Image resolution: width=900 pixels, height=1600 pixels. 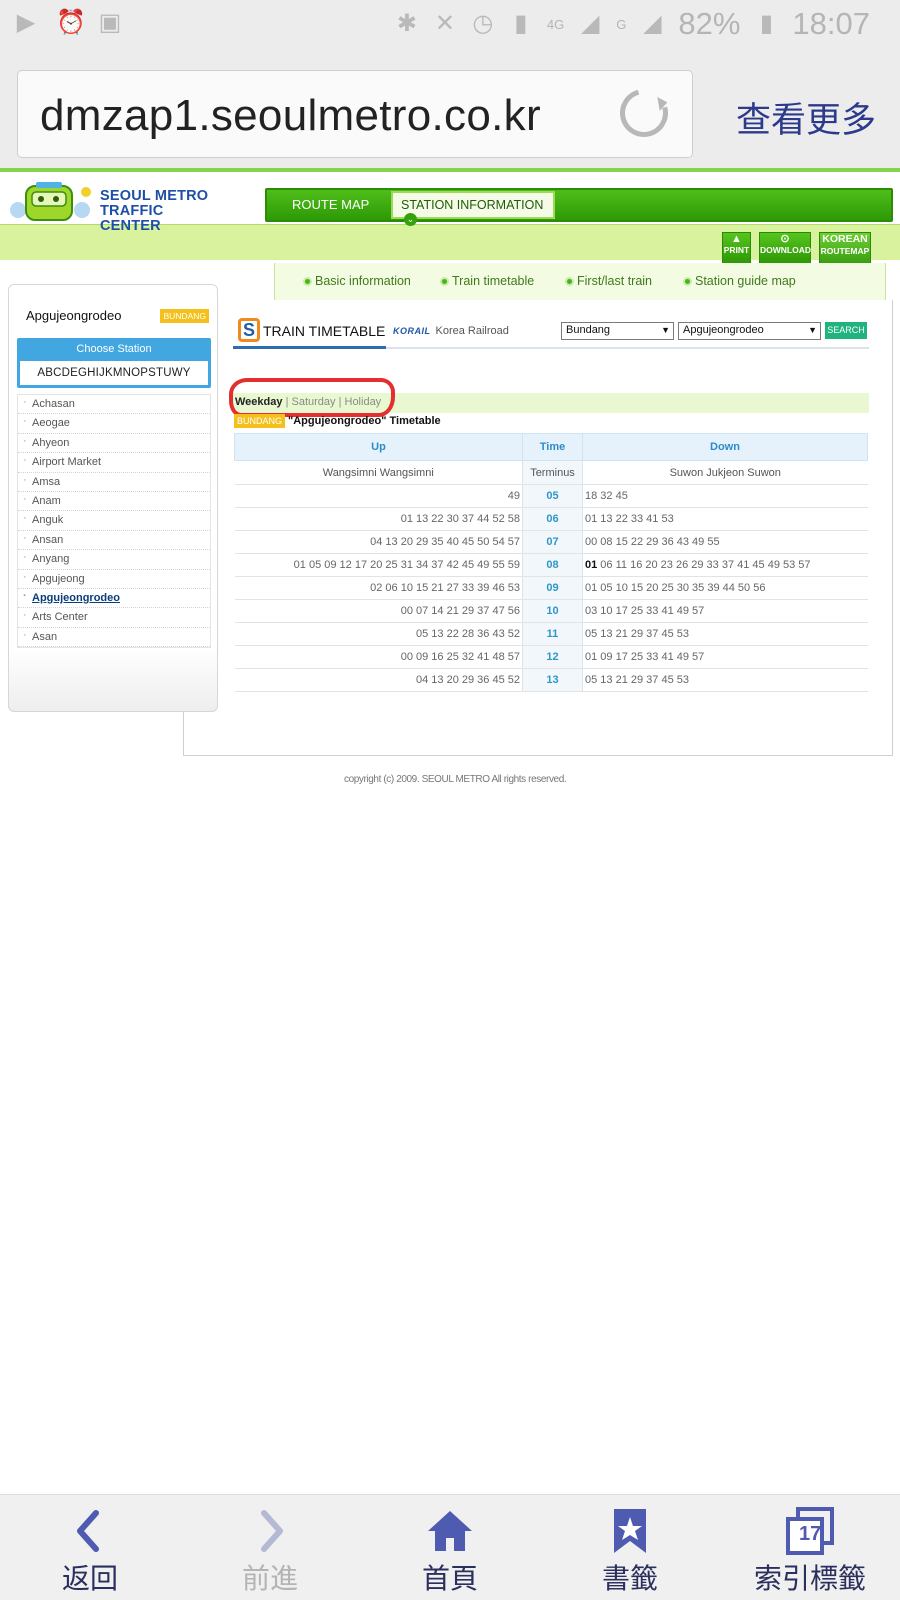 I want to click on forward-button: 前進, so click(x=270, y=1547).